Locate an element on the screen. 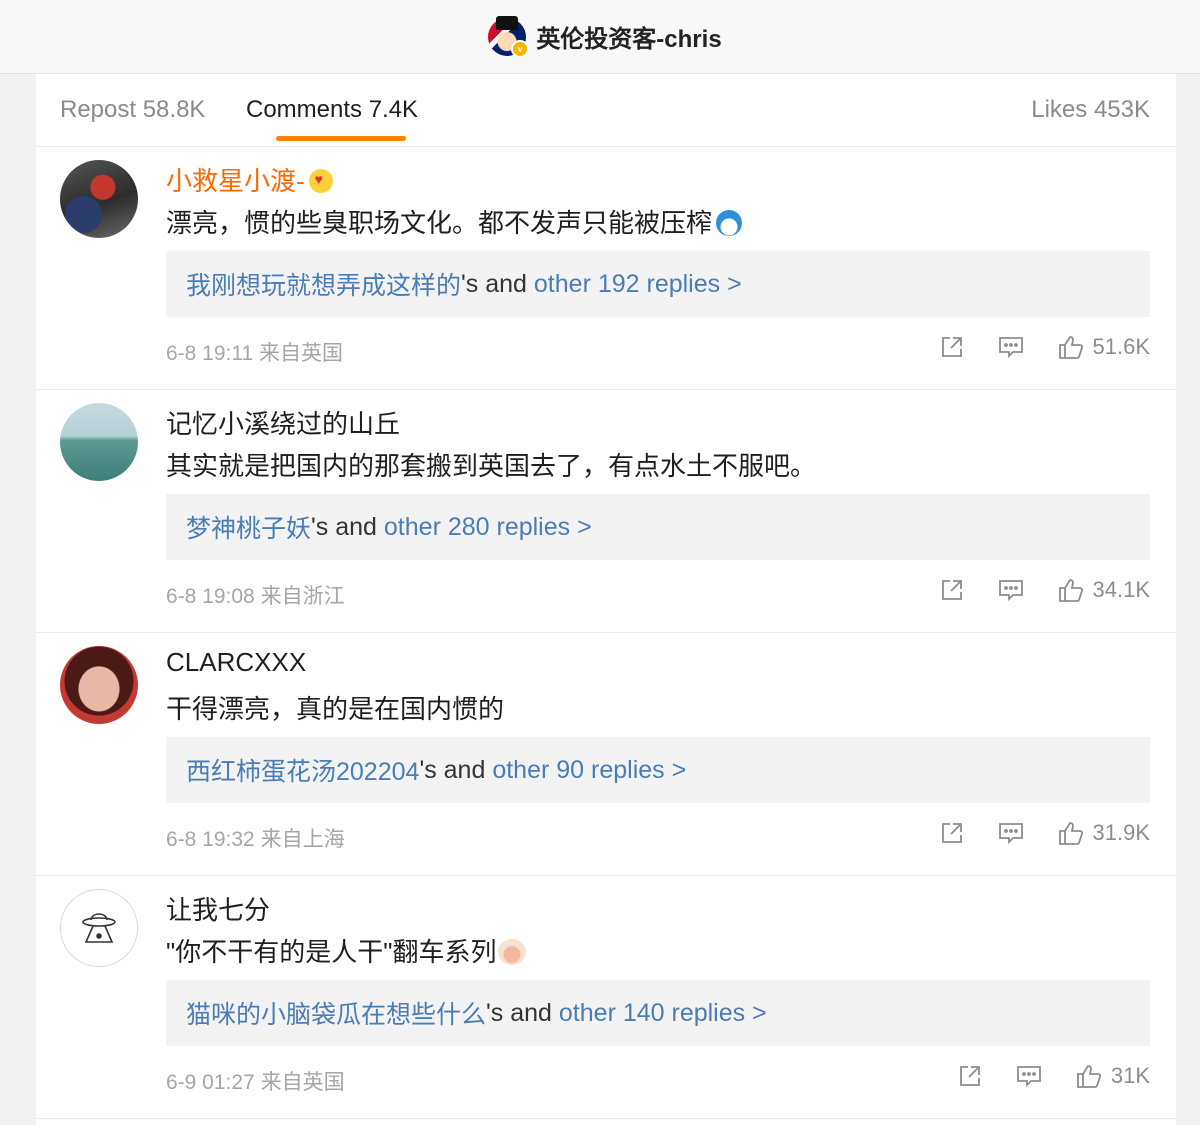 The image size is (1200, 1125). reply-user-link: 西红柿蛋花汤202204 is located at coordinates (302, 770).